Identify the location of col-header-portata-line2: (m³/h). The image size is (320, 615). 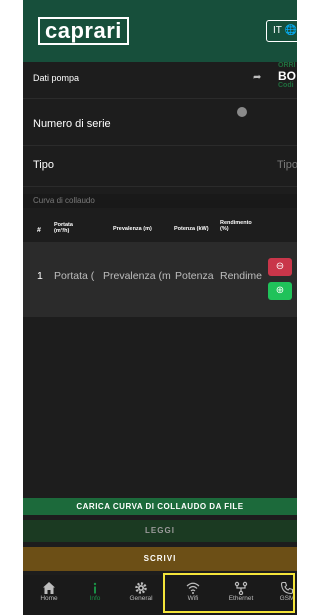
(62, 231).